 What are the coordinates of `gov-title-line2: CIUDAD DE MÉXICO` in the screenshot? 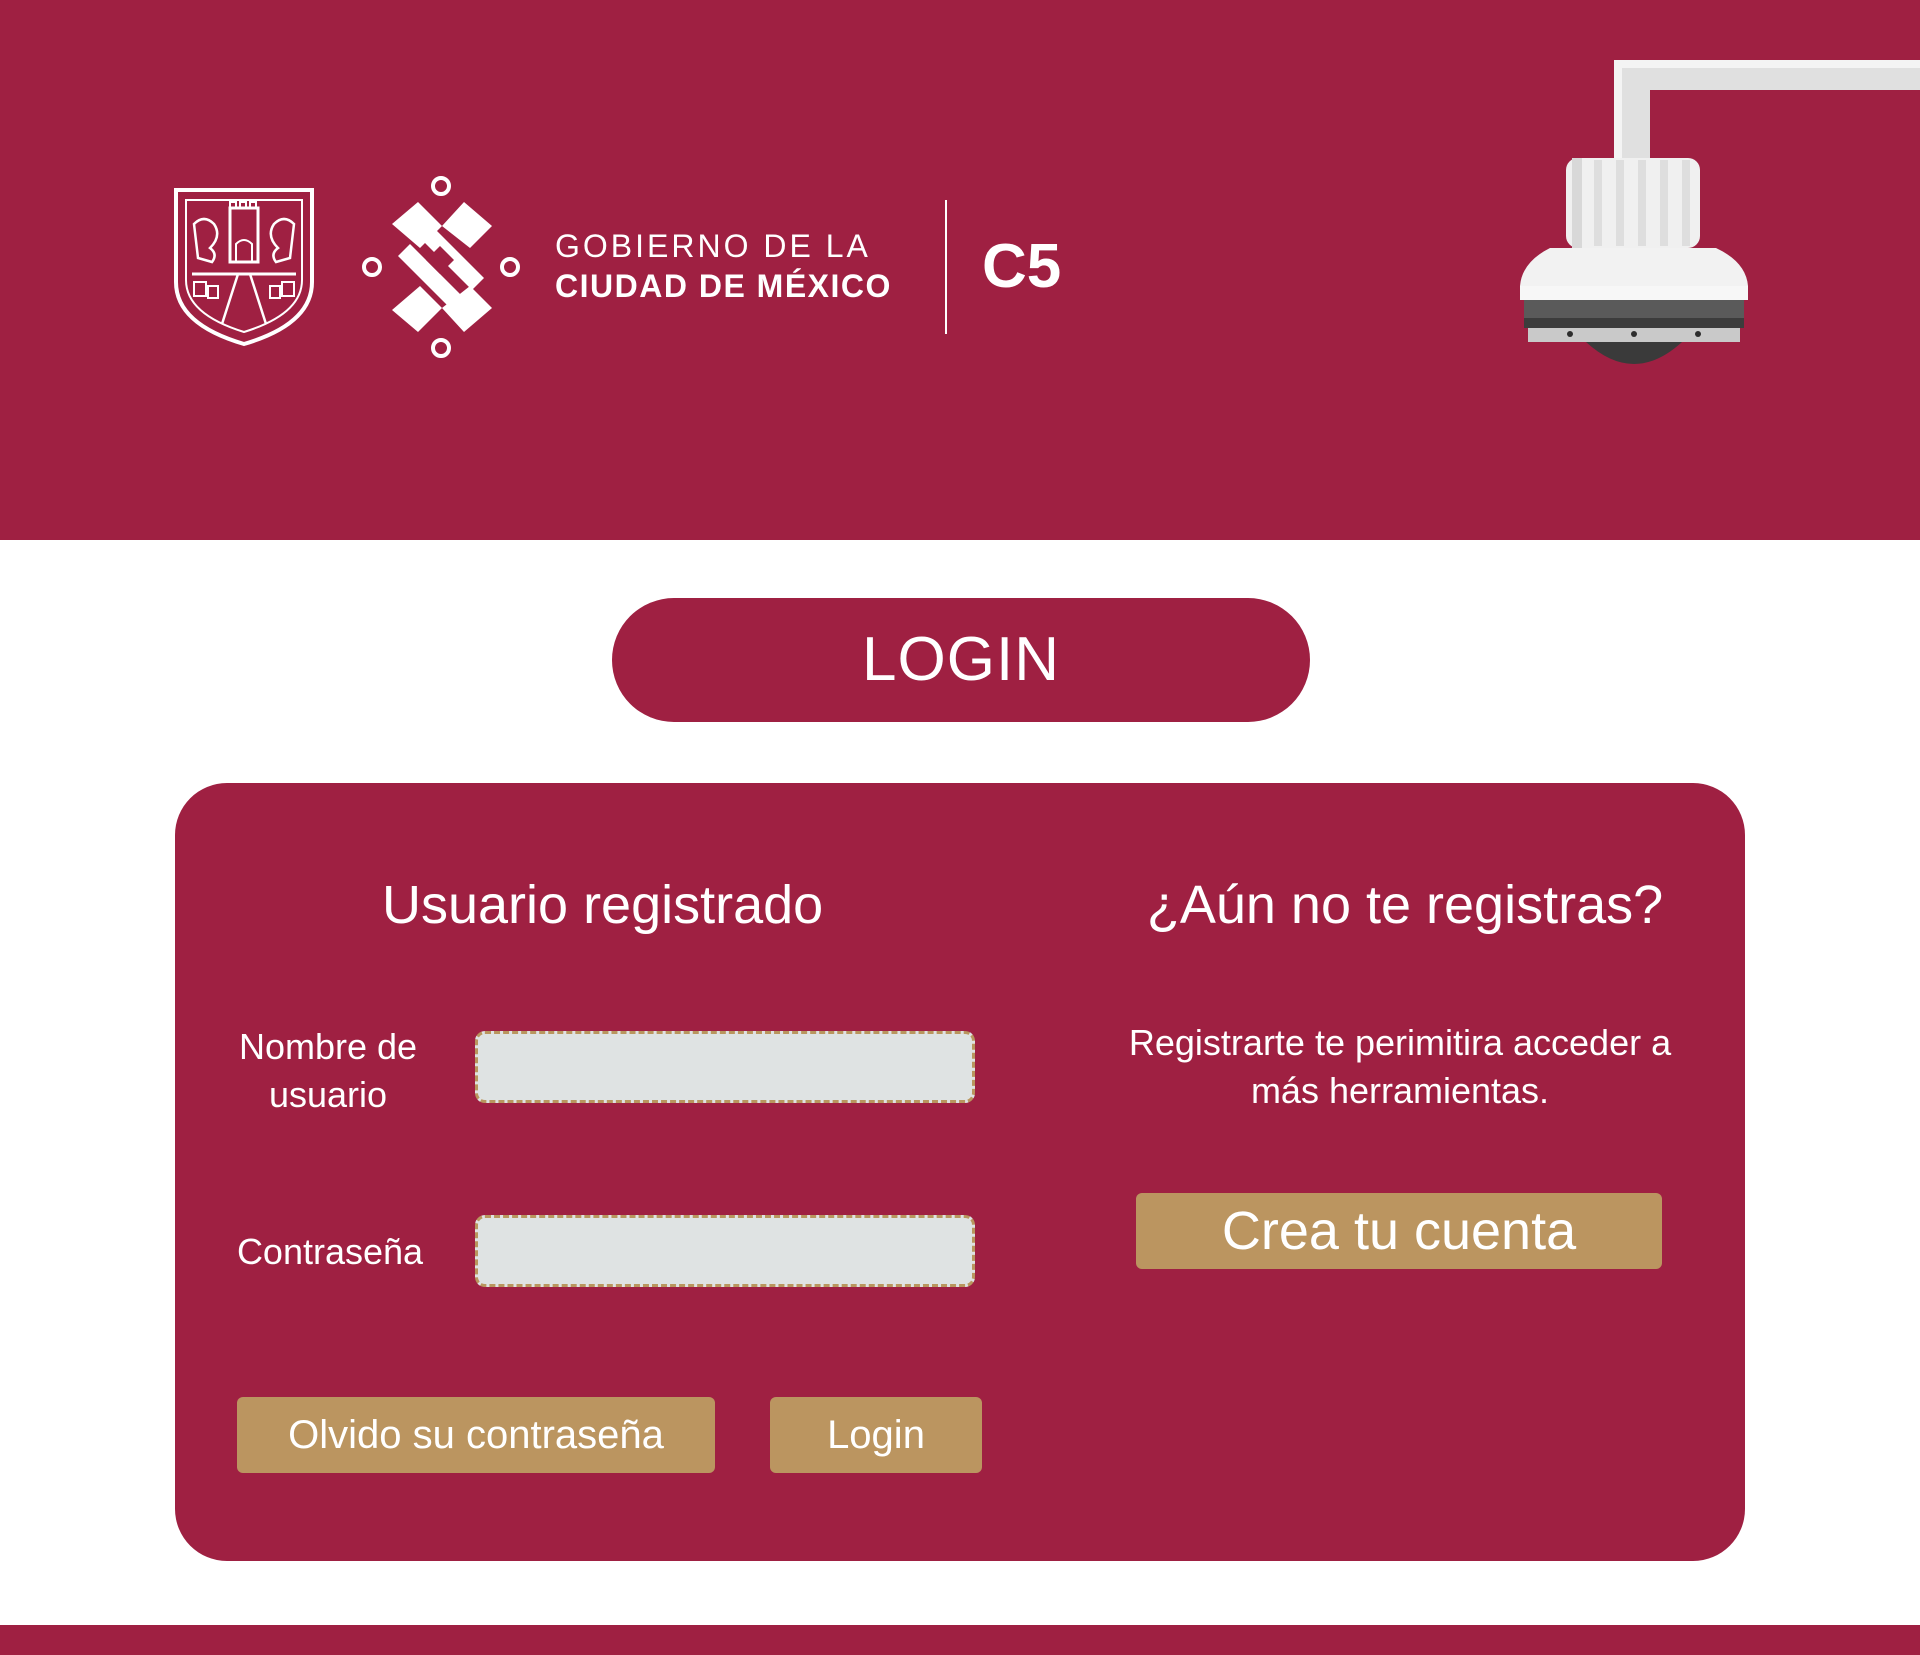 It's located at (723, 286).